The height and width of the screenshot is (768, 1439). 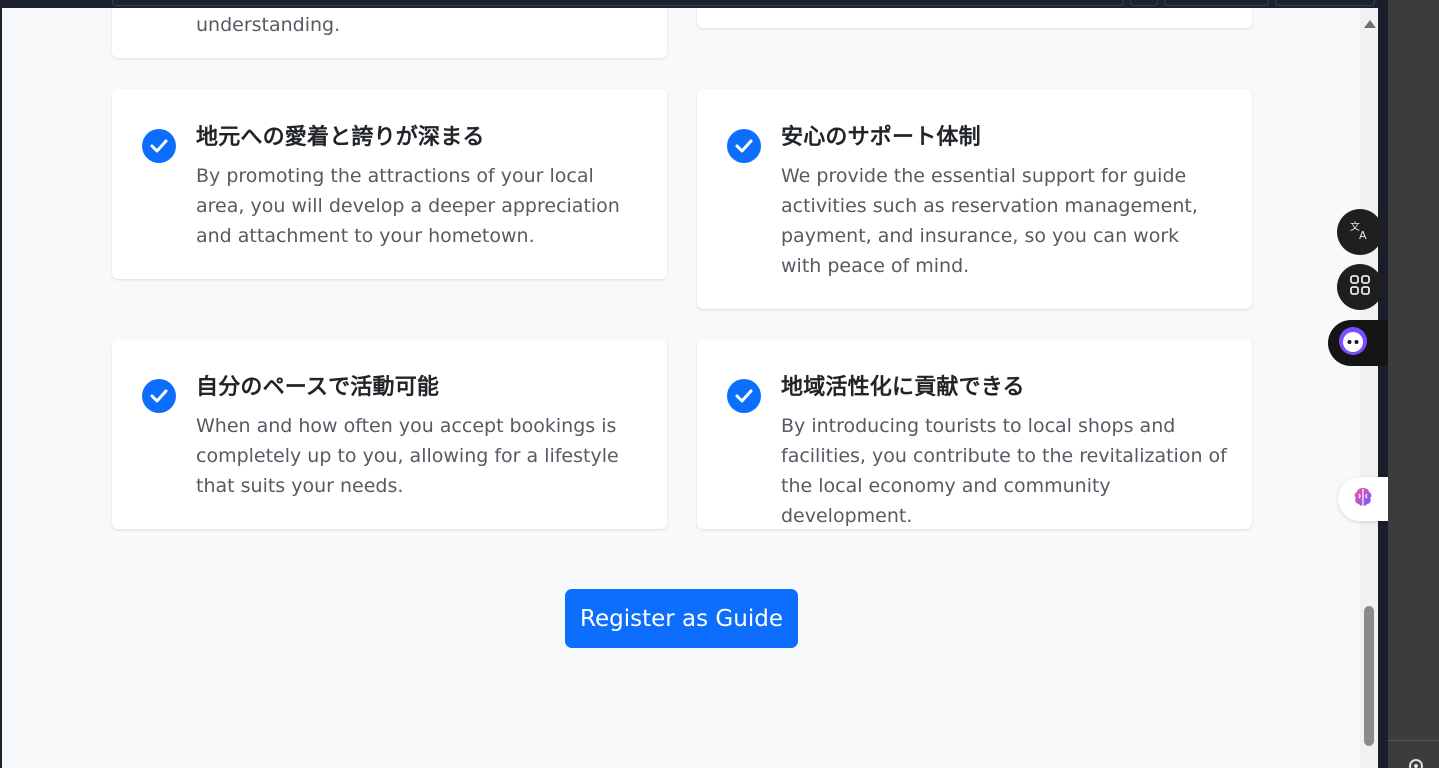 I want to click on ai-helper-button, so click(x=1363, y=499).